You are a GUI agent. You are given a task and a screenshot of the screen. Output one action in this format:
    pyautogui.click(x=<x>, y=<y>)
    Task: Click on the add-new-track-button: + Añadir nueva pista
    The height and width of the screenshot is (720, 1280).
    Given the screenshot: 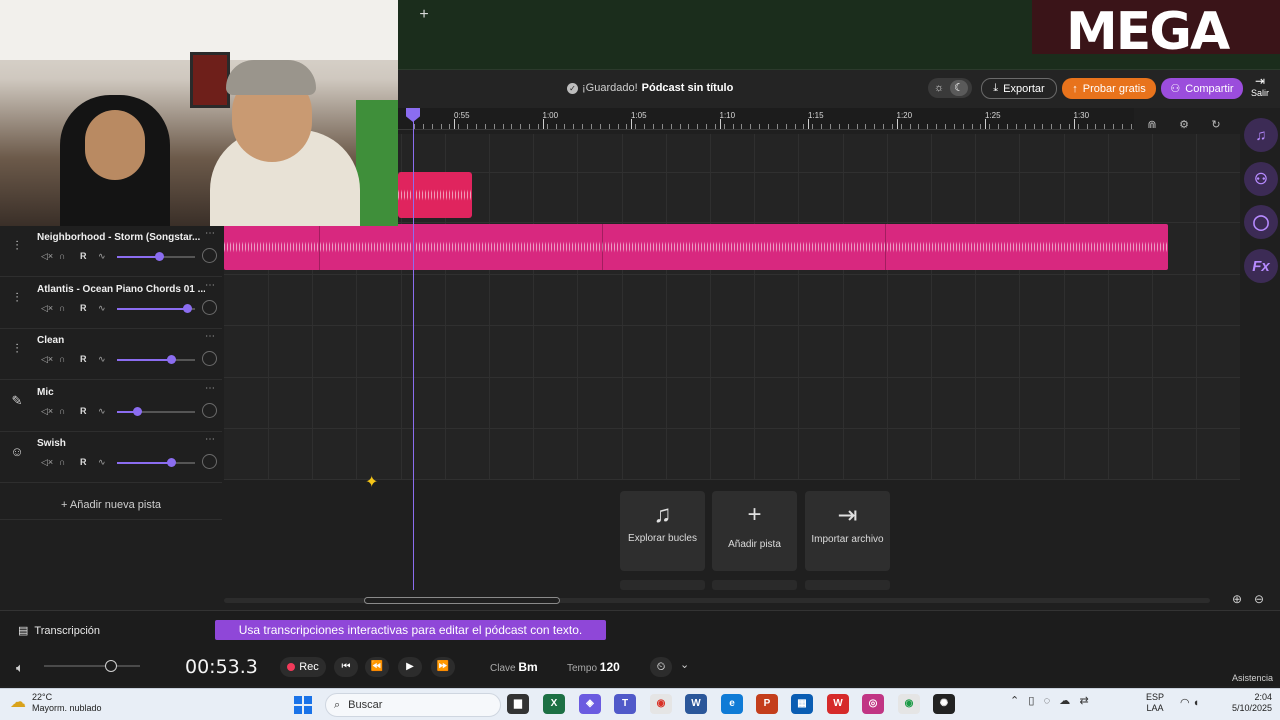 What is the action you would take?
    pyautogui.click(x=111, y=505)
    